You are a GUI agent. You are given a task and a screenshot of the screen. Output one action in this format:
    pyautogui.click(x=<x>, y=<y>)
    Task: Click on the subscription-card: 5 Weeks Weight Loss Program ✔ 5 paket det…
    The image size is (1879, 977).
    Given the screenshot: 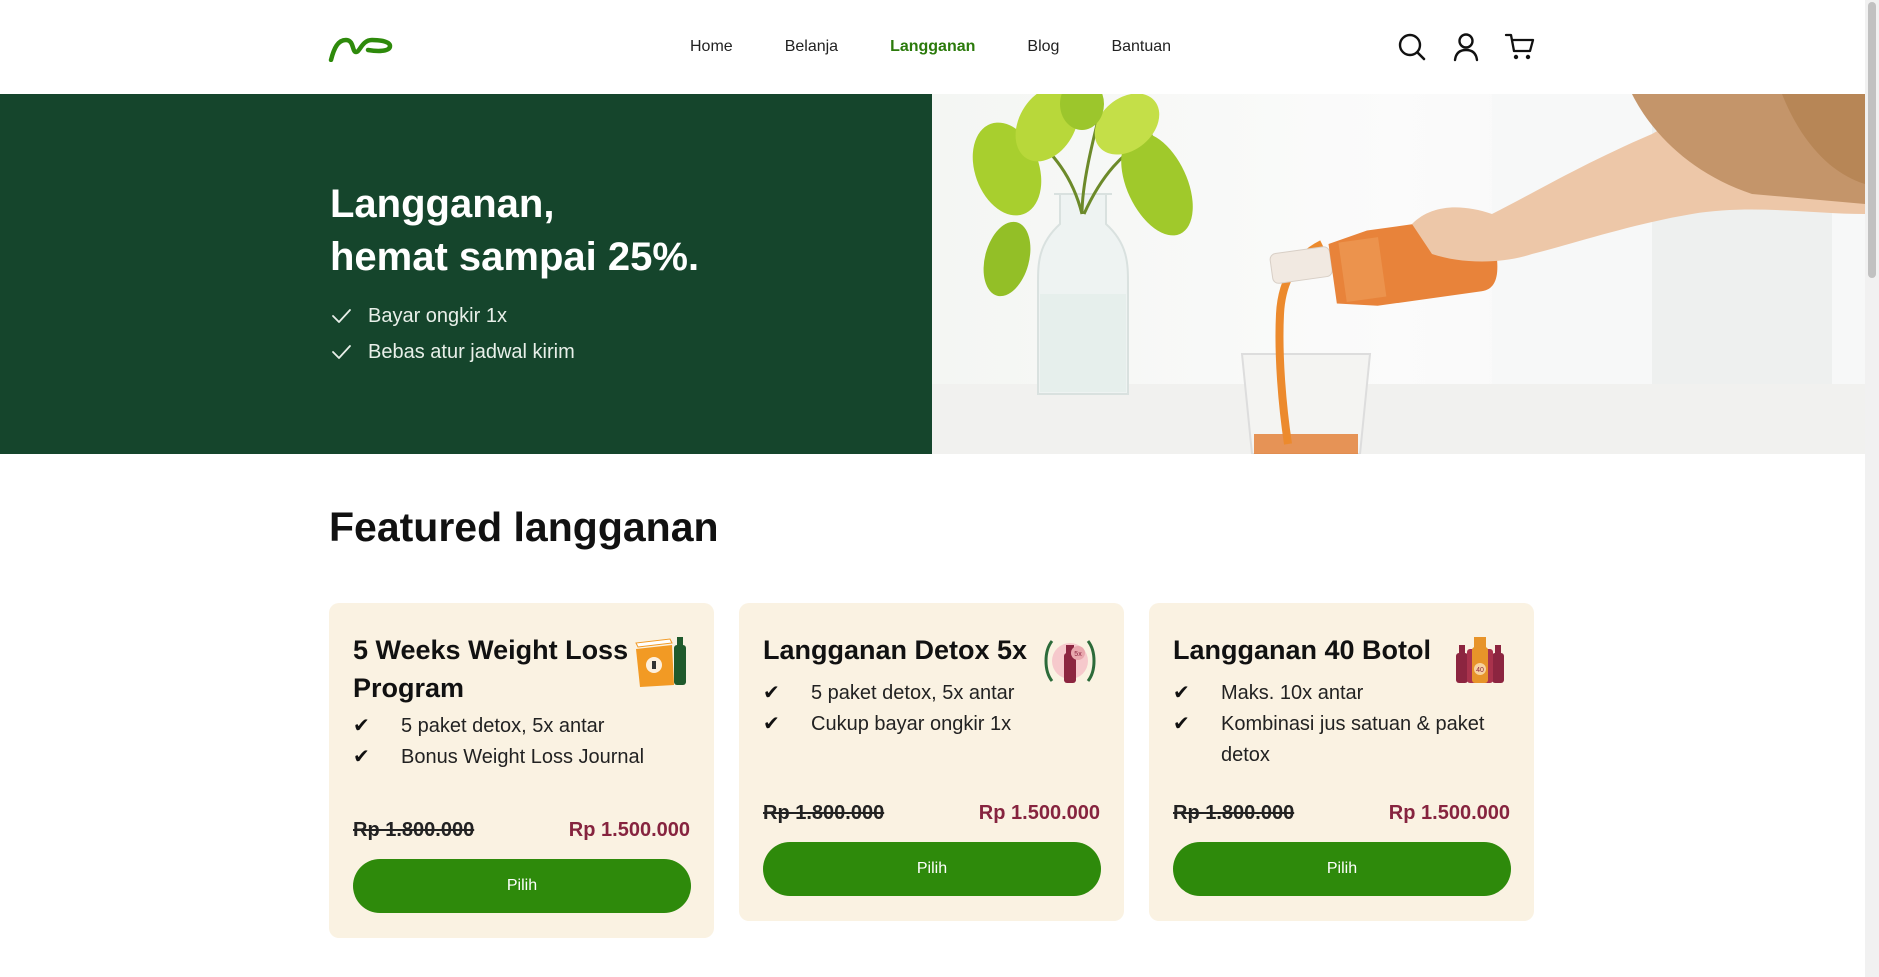 What is the action you would take?
    pyautogui.click(x=521, y=770)
    